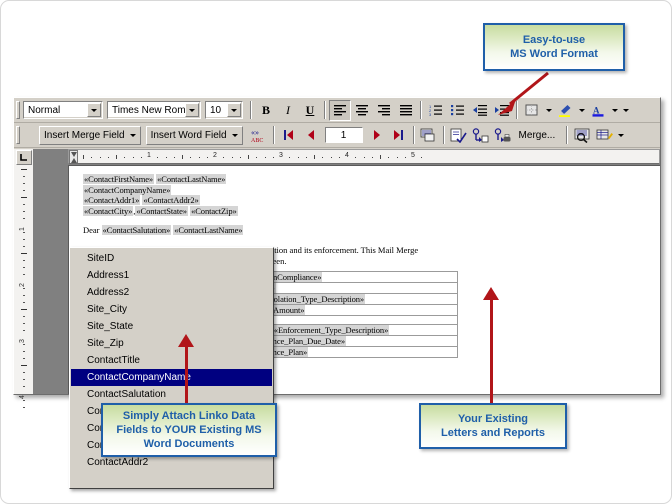 This screenshot has height=504, width=672. Describe the element at coordinates (22, 341) in the screenshot. I see `ruler-number: 3` at that location.